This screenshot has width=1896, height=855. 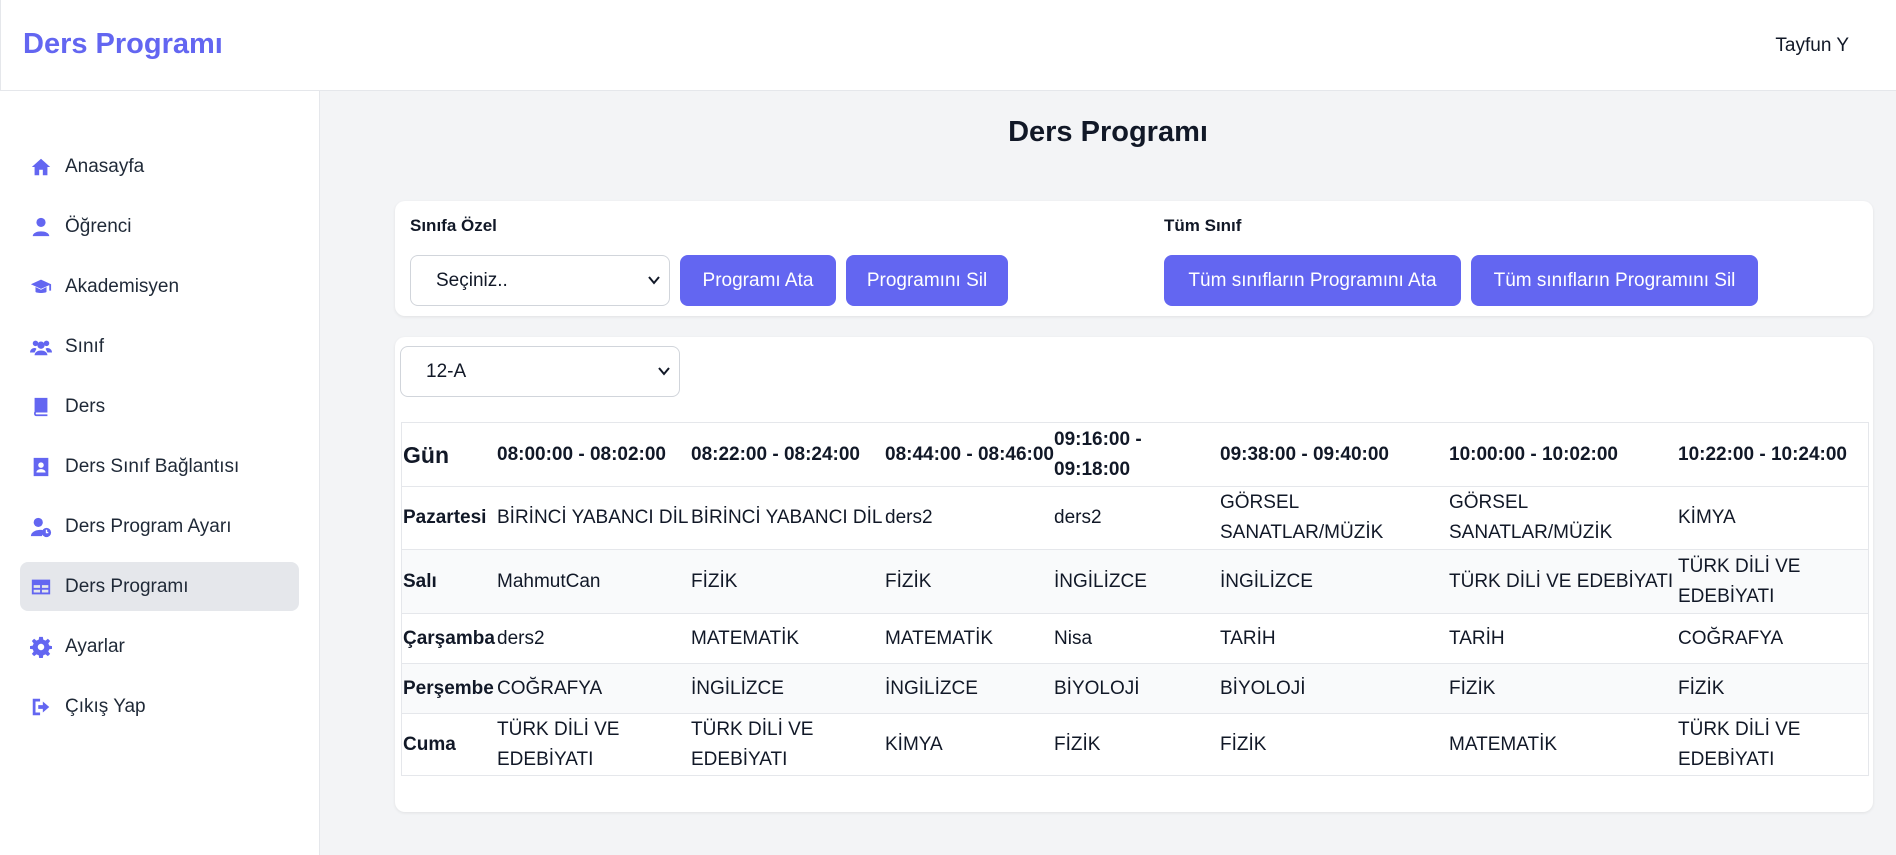 What do you see at coordinates (1203, 225) in the screenshot?
I see `all-classes-label: Tüm Sınıf` at bounding box center [1203, 225].